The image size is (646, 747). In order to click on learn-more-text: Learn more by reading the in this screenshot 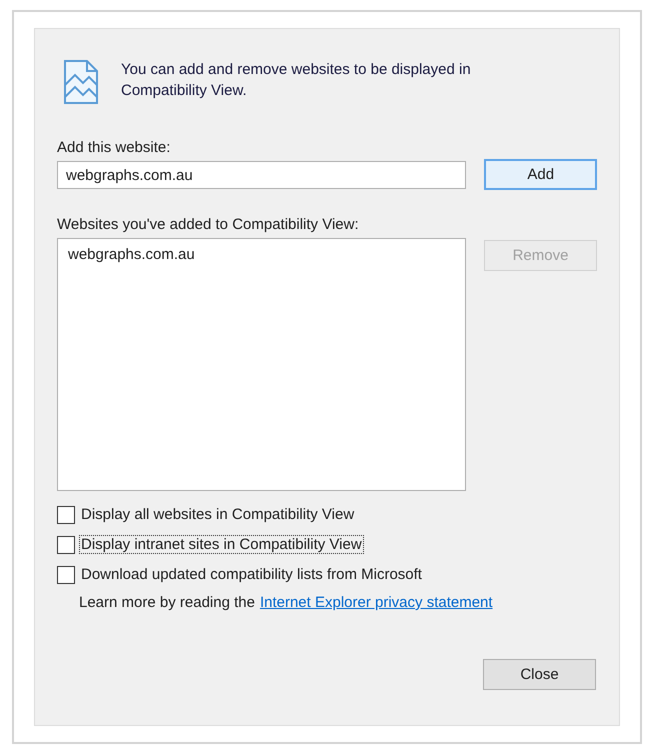, I will do `click(167, 602)`.